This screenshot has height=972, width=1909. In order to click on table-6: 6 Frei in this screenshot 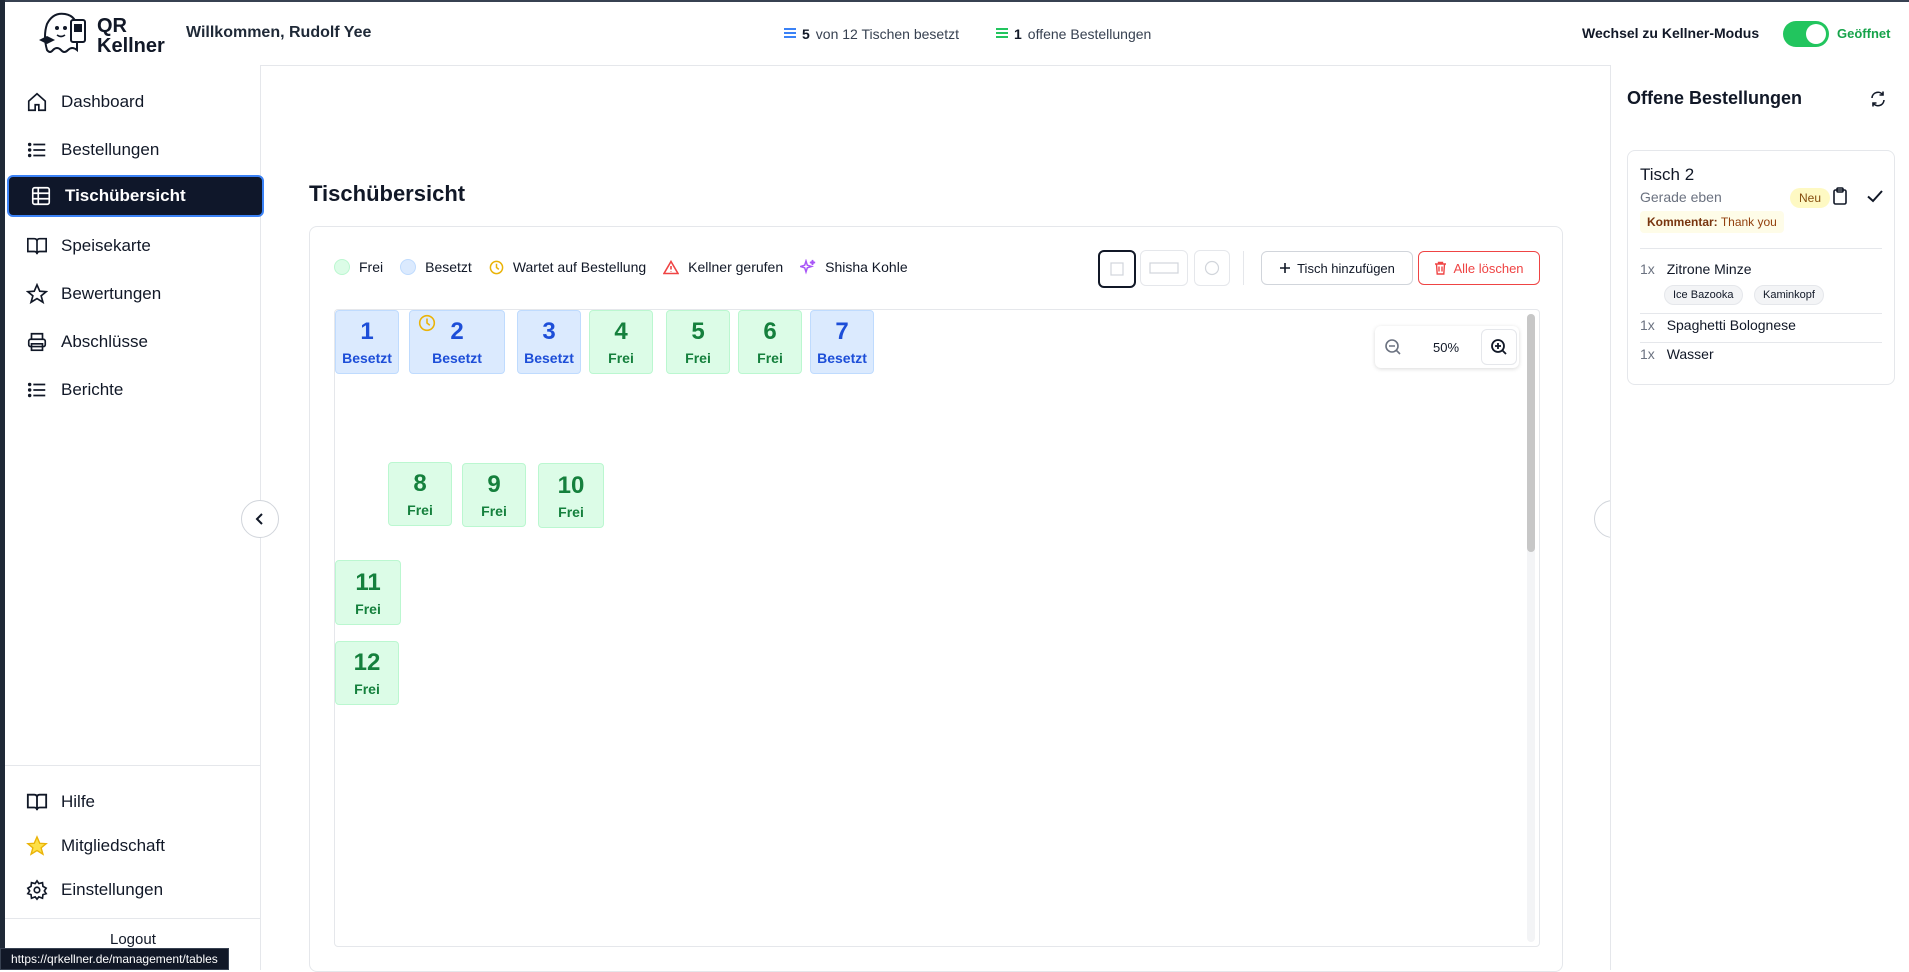, I will do `click(770, 342)`.